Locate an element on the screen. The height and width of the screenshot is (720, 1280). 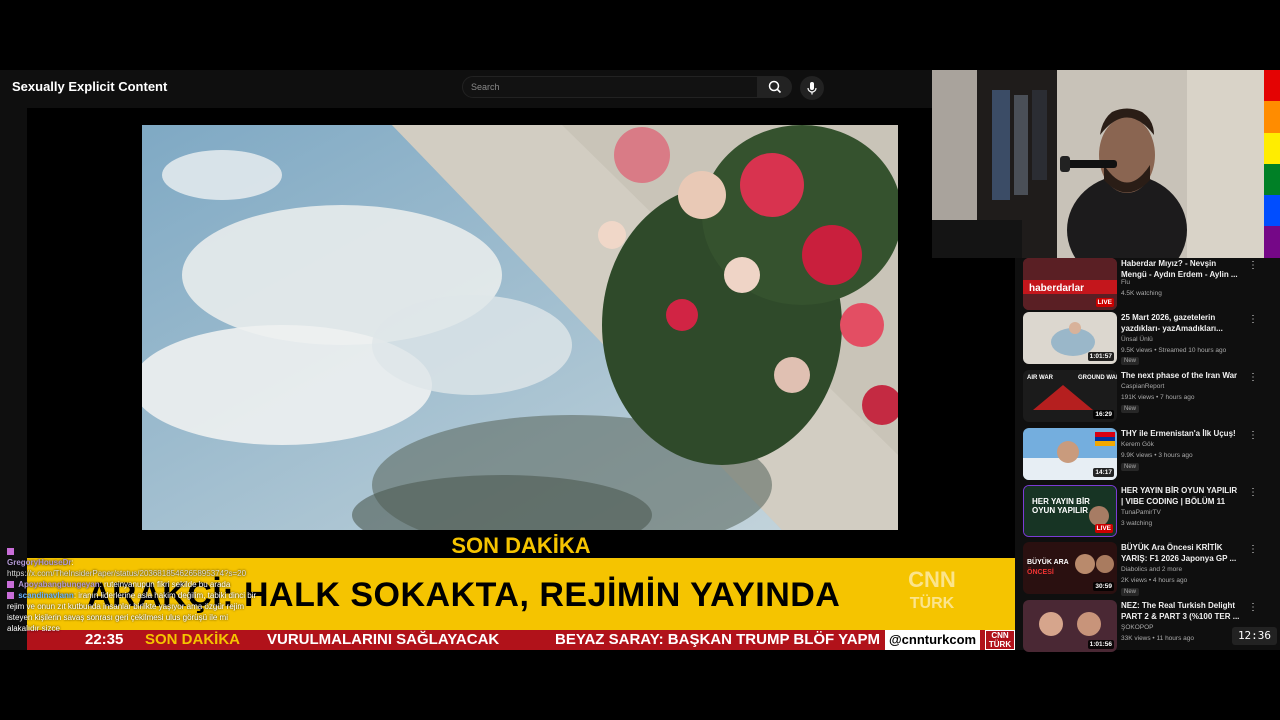
search-icon is located at coordinates (775, 87).